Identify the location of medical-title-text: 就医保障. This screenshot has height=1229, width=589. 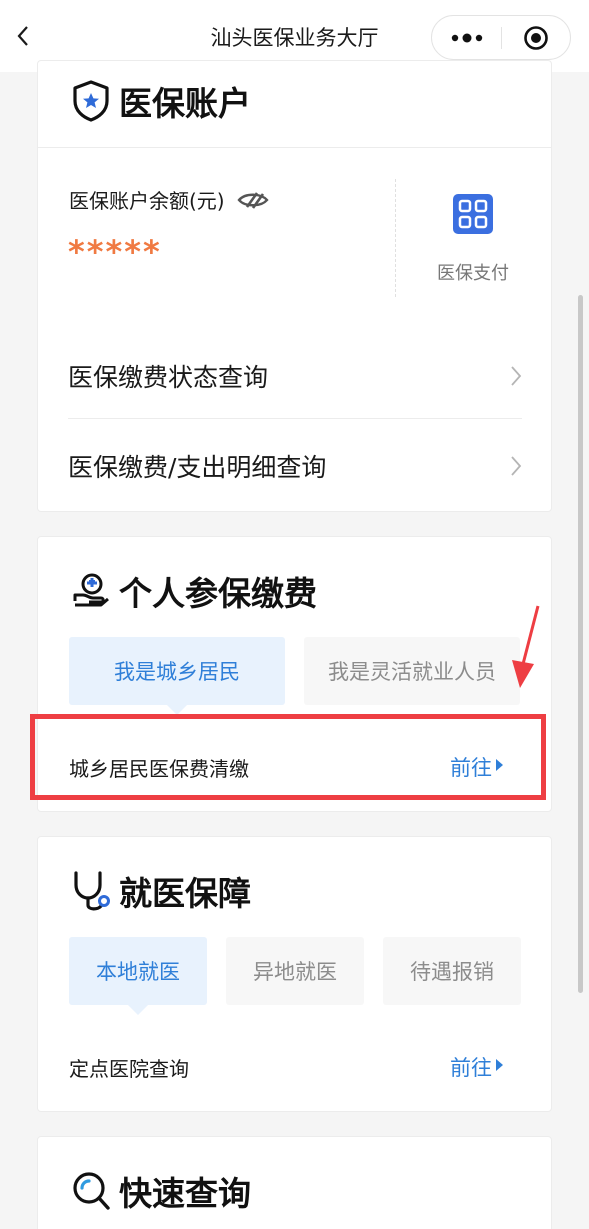
(185, 893).